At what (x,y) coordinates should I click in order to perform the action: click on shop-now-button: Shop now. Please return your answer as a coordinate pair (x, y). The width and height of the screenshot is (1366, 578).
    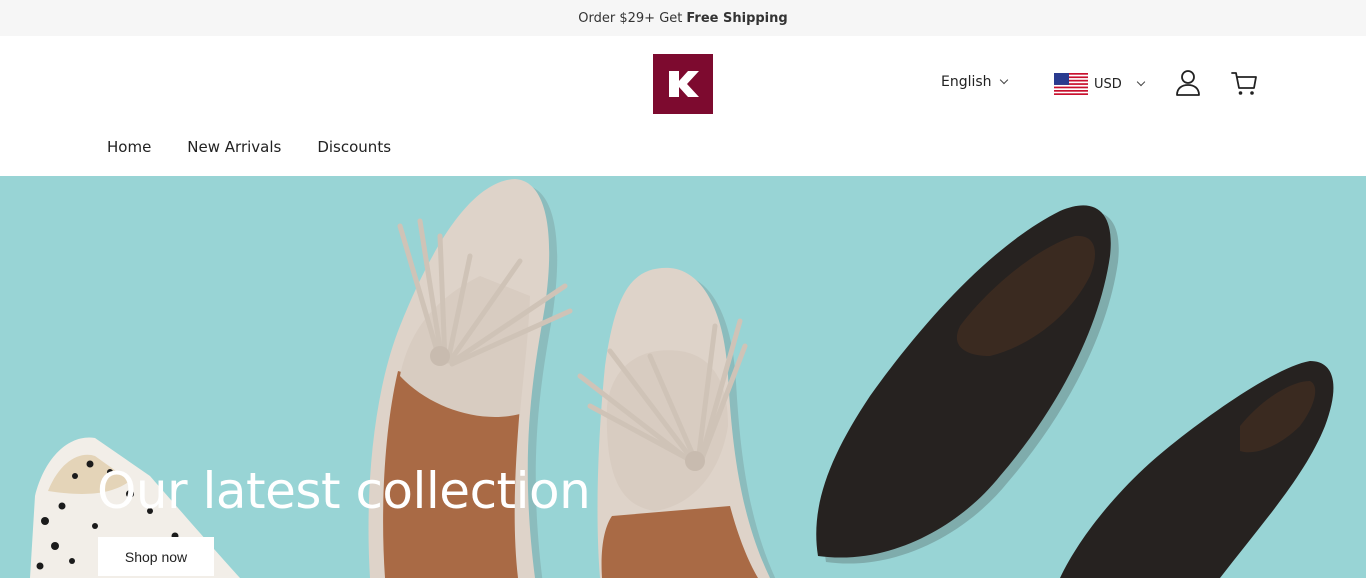
    Looking at the image, I should click on (156, 556).